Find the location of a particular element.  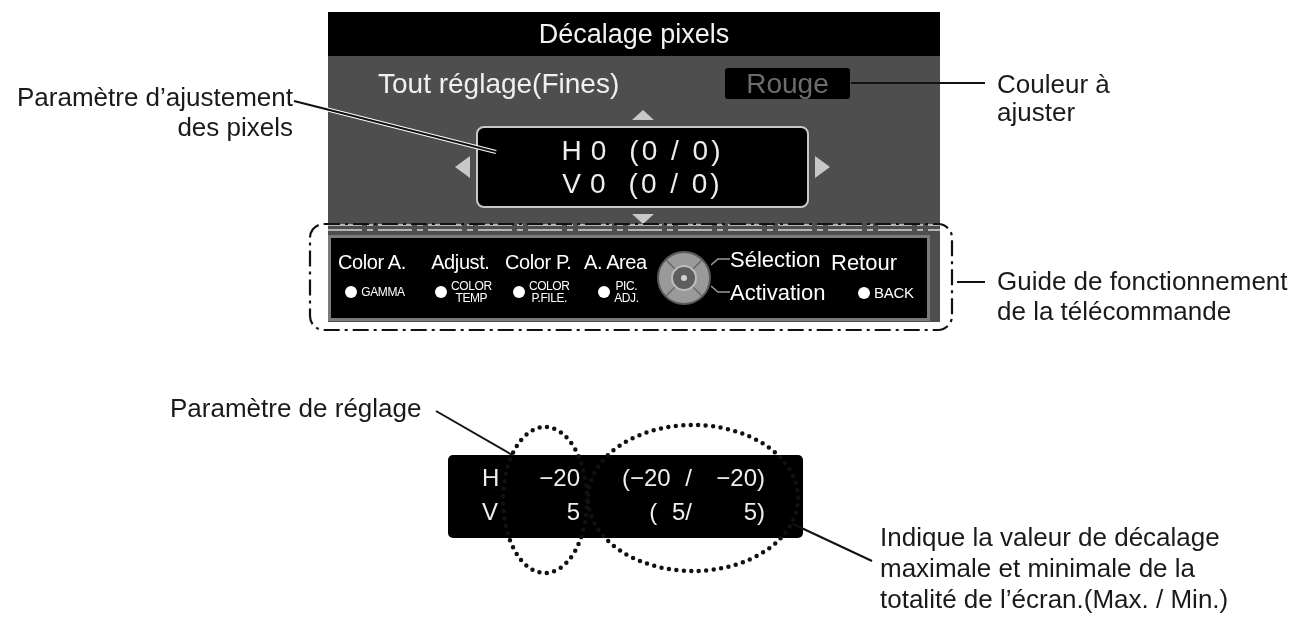

offset-value: −20 is located at coordinates (559, 478).